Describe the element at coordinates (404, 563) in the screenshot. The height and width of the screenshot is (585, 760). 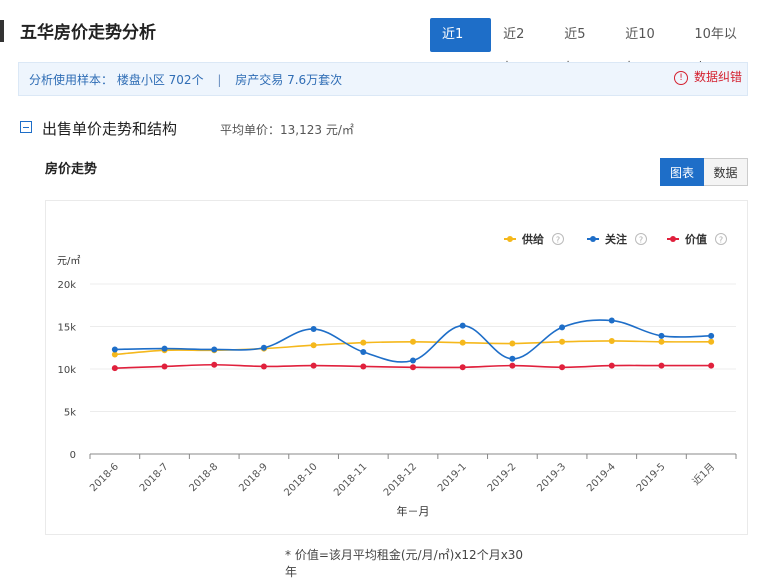
I see `value-footnote: * 价值=该月平均租金(元/月/㎡)x12个月x30年` at that location.